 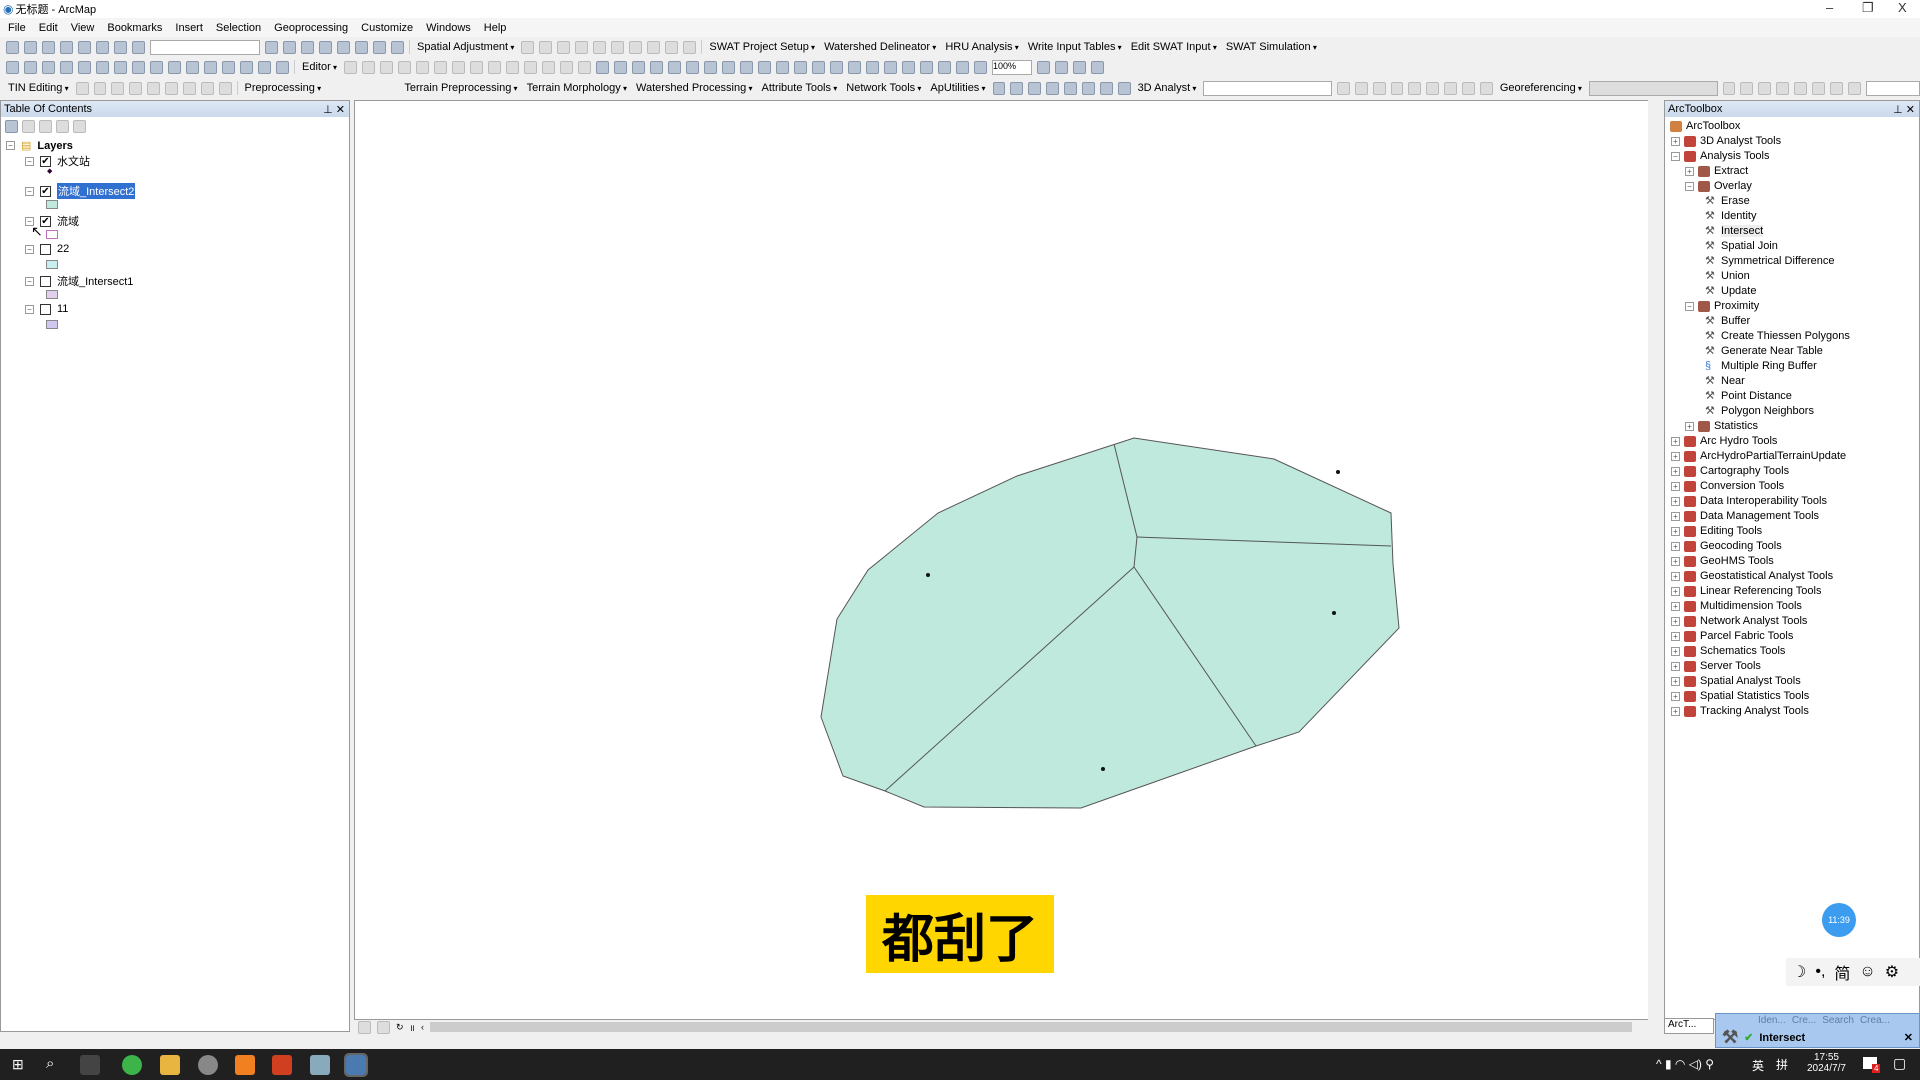 What do you see at coordinates (1721, 426) in the screenshot?
I see `toolbox-item: + Statistics` at bounding box center [1721, 426].